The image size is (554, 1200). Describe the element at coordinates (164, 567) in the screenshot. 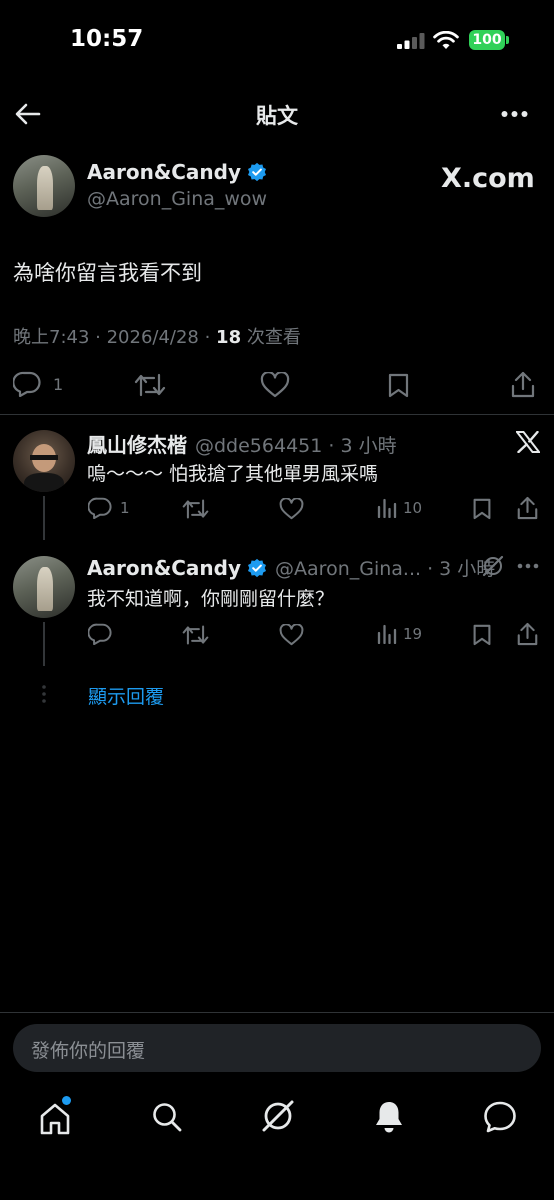

I see `reply-author-name: Aaron&Candy` at that location.